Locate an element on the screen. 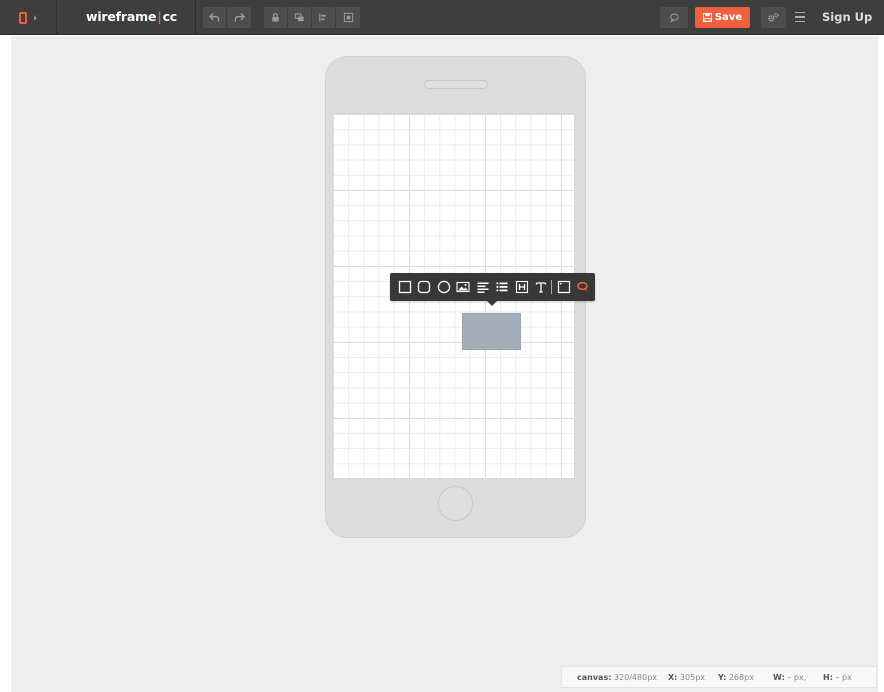 The image size is (884, 692). status-w-label: W: is located at coordinates (779, 677).